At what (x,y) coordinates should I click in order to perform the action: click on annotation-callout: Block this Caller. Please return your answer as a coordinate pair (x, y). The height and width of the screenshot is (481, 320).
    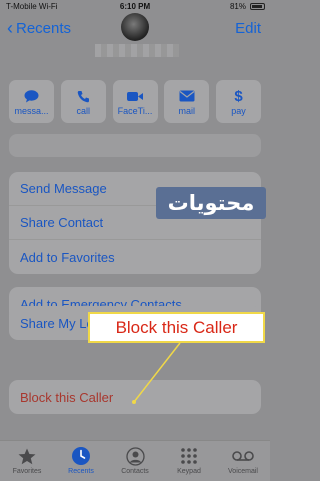
    Looking at the image, I should click on (176, 327).